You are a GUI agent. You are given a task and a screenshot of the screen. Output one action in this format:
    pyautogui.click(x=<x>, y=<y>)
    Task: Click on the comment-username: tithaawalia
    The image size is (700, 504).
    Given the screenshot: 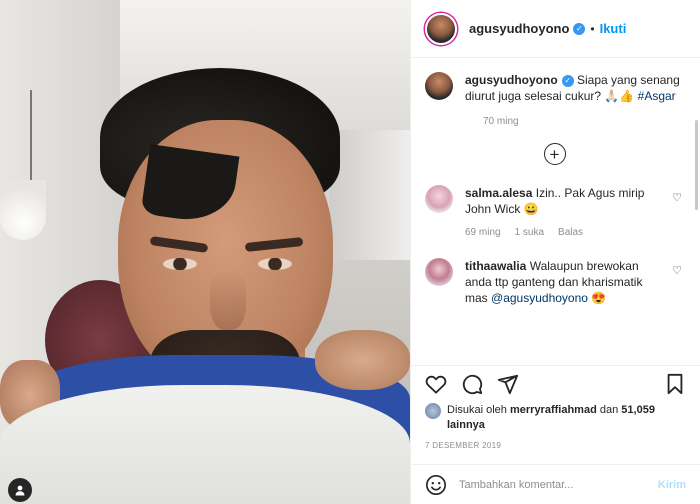 What is the action you would take?
    pyautogui.click(x=495, y=266)
    